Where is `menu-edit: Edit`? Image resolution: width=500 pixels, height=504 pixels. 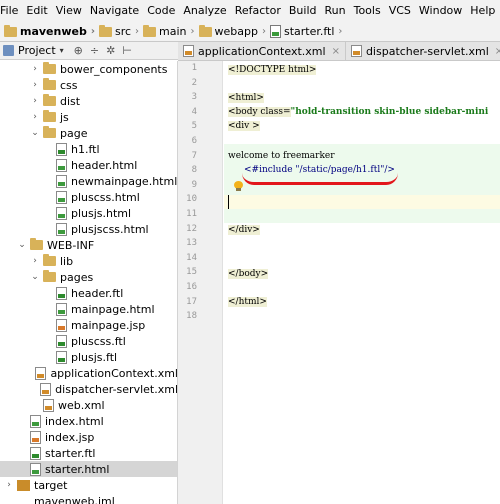
menu-edit: Edit is located at coordinates (36, 11).